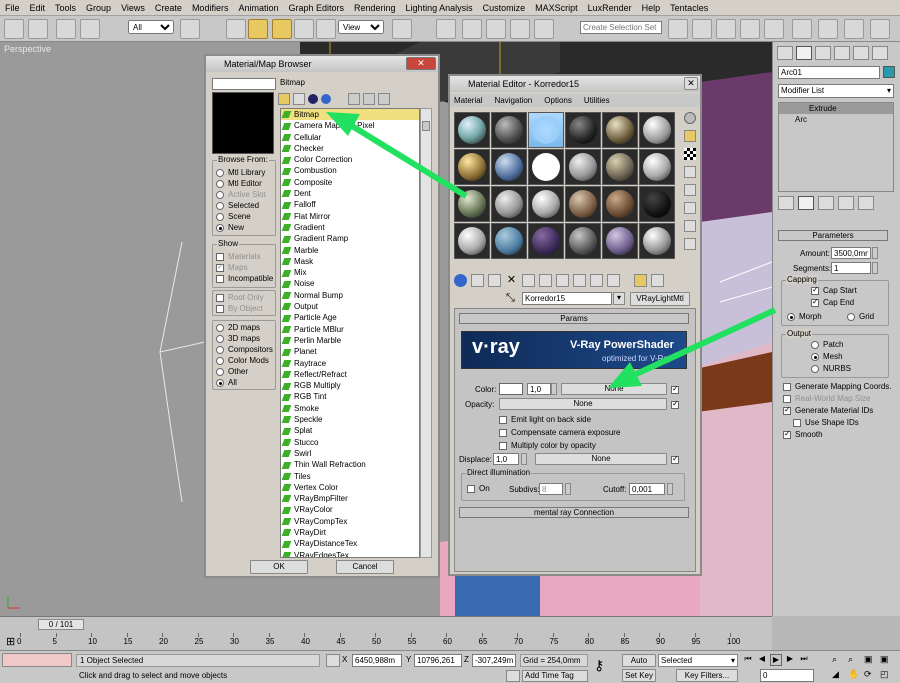  What do you see at coordinates (350, 340) in the screenshot?
I see `map-list-item: Perlin Marble` at bounding box center [350, 340].